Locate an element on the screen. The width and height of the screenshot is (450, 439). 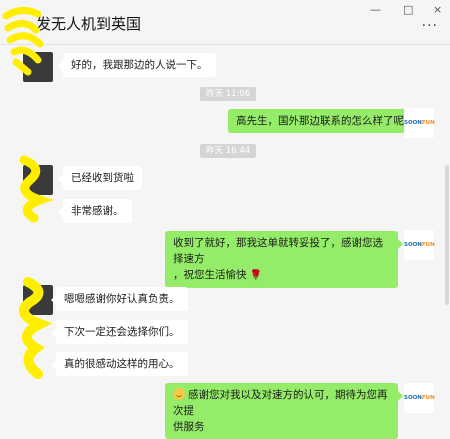
more-options-icon: ··· is located at coordinates (430, 26).